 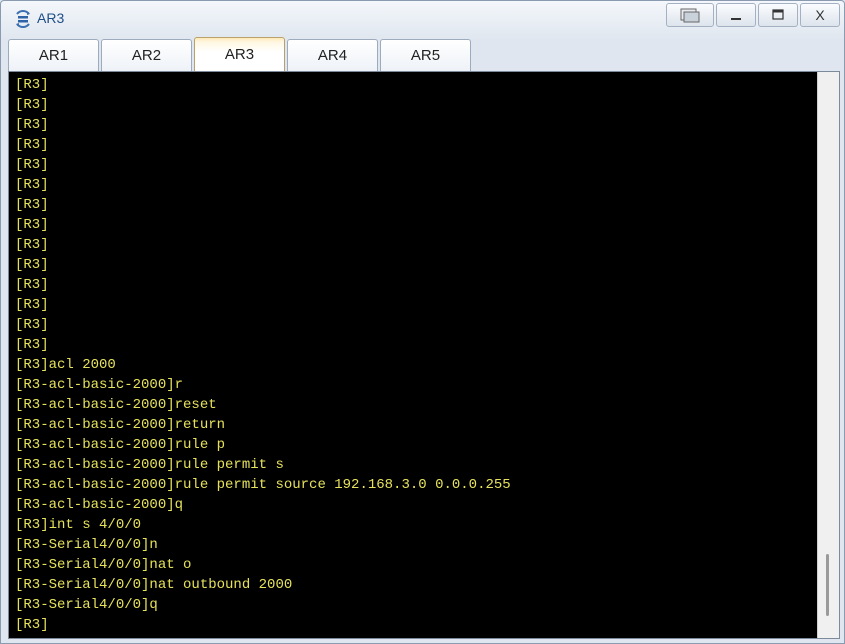 I want to click on terminal-line: [R3-acl-basic-2000]r, so click(x=99, y=385).